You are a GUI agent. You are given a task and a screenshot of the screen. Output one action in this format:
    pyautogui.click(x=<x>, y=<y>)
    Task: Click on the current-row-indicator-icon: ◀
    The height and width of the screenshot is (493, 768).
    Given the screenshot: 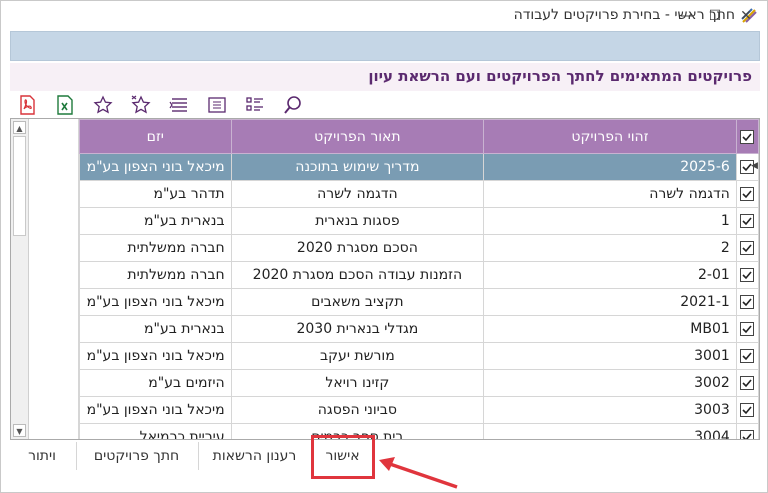 What is the action you would take?
    pyautogui.click(x=754, y=166)
    